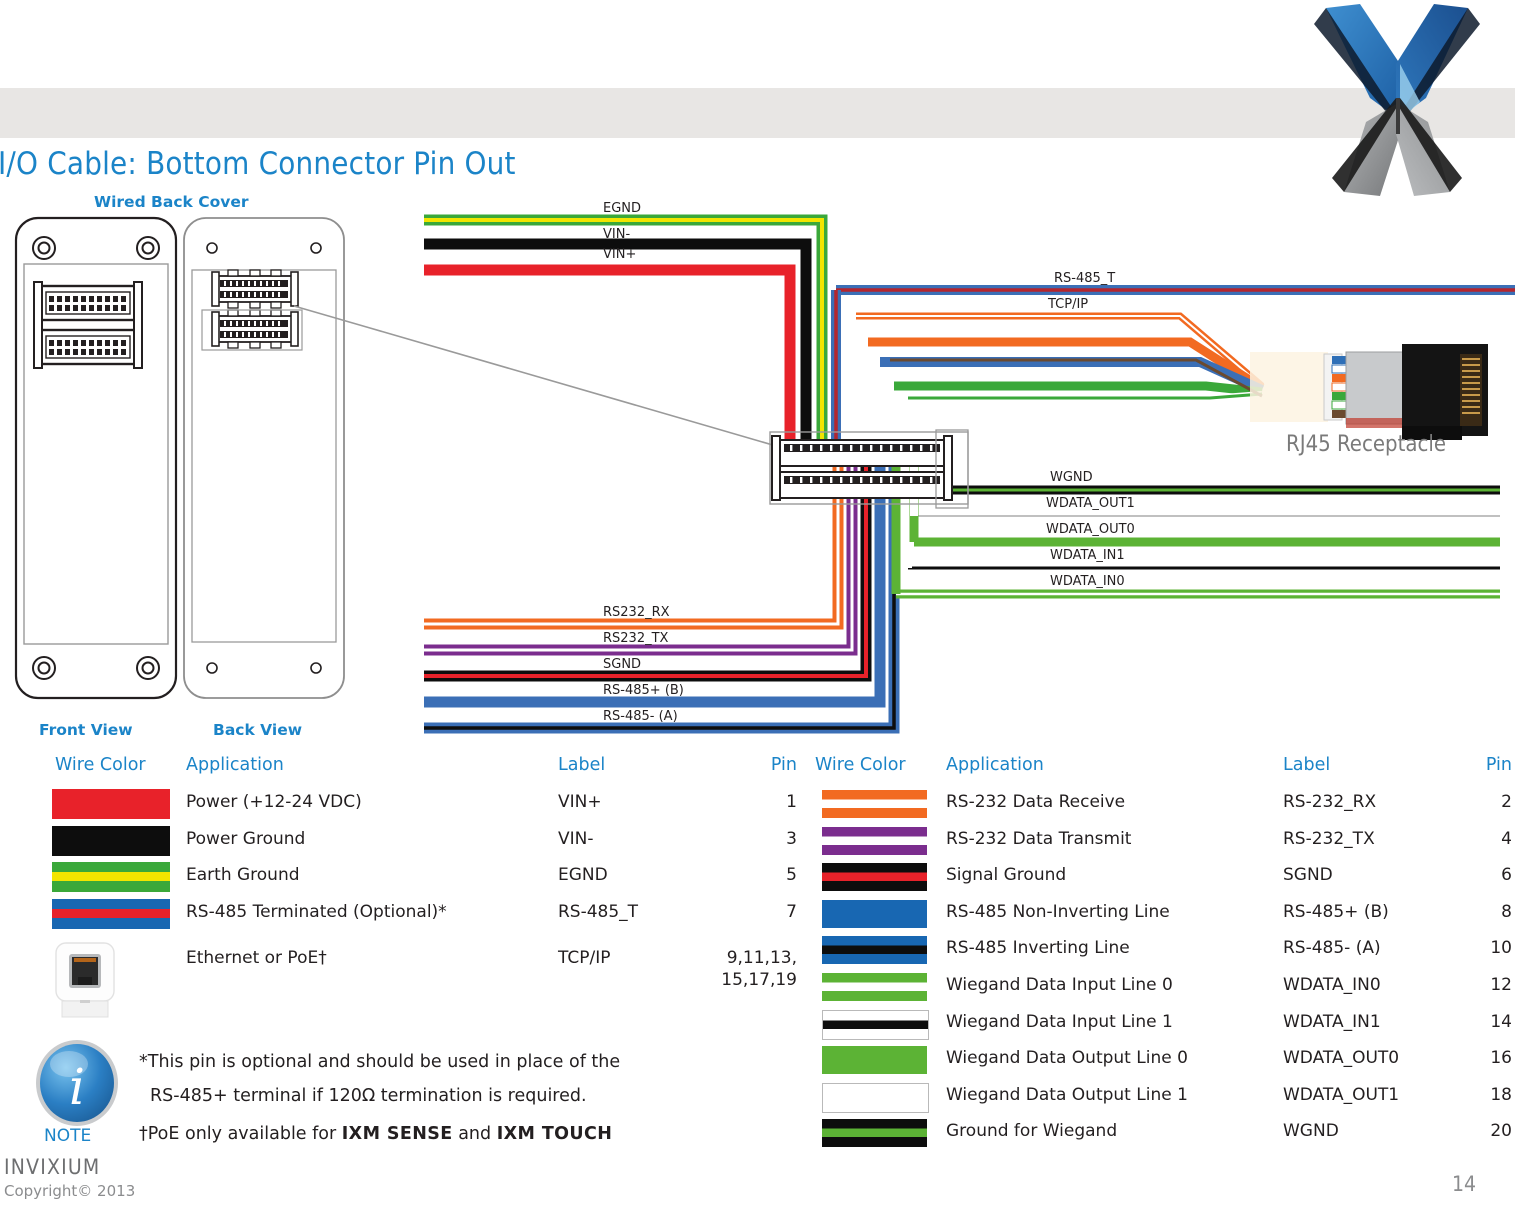 The height and width of the screenshot is (1207, 1515). I want to click on header-band, so click(757, 113).